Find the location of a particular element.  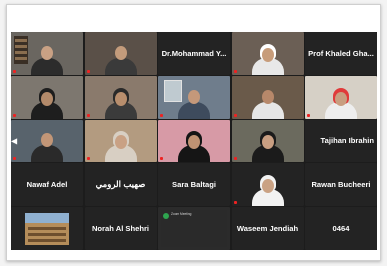

shared-screen: Zoom Meeting is located at coordinates (194, 228).